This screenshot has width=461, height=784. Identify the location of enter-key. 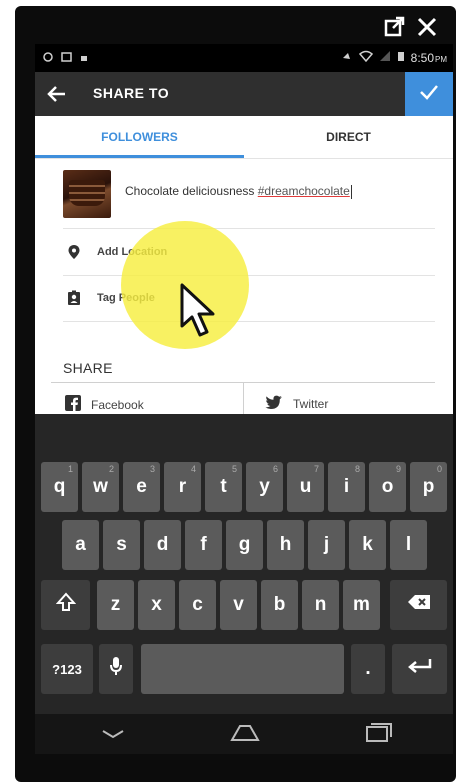
(419, 669).